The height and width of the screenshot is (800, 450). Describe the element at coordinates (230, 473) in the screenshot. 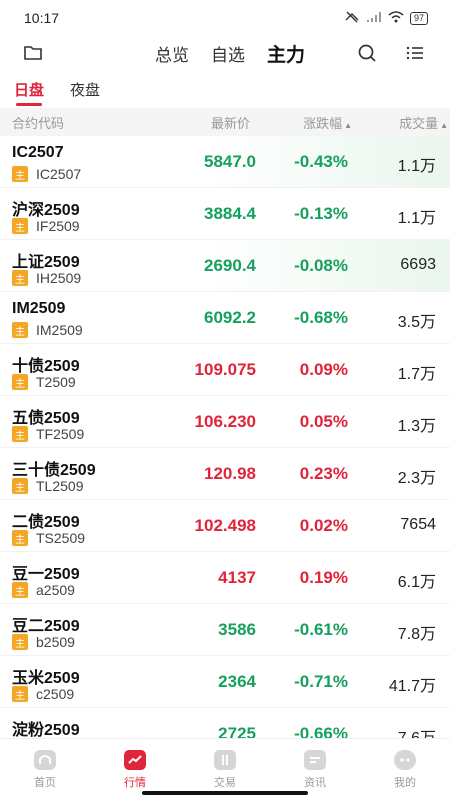

I see `latest-price: 120.98` at that location.